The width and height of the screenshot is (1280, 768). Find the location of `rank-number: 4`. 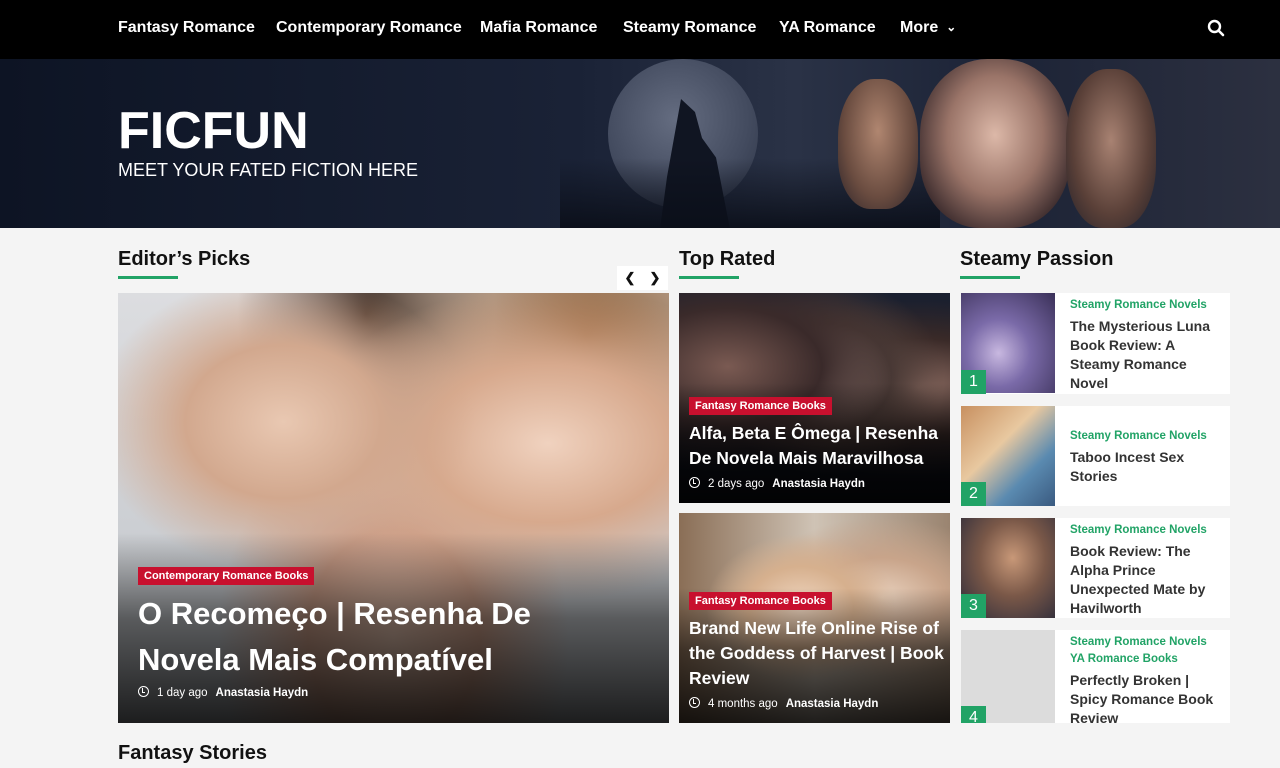

rank-number: 4 is located at coordinates (973, 714).